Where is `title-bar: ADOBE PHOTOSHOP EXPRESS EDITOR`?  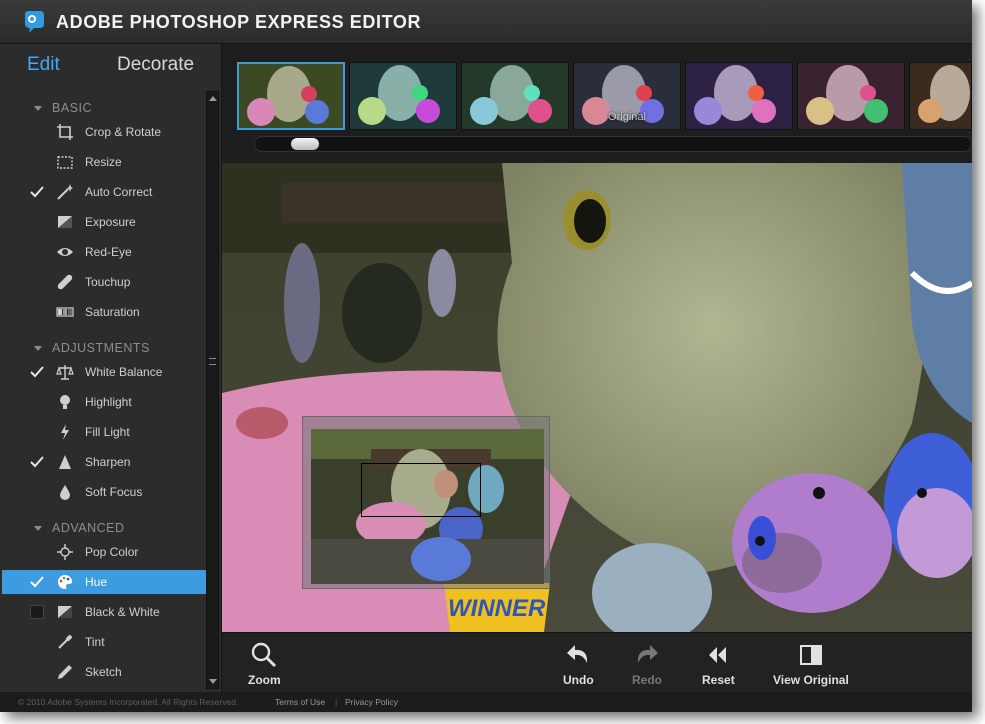 title-bar: ADOBE PHOTOSHOP EXPRESS EDITOR is located at coordinates (486, 22).